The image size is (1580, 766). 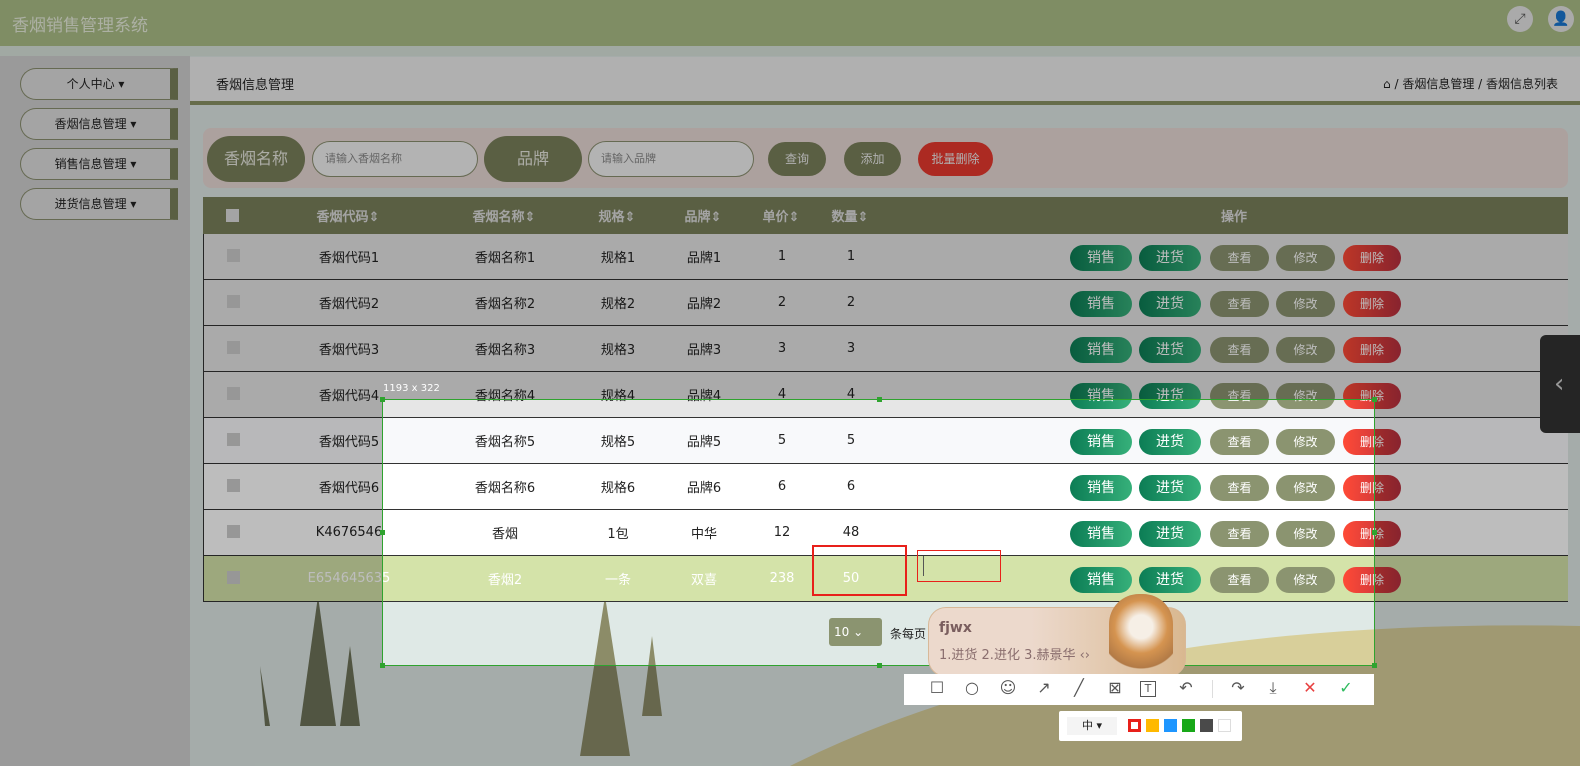 I want to click on dog-image, so click(x=1141, y=635).